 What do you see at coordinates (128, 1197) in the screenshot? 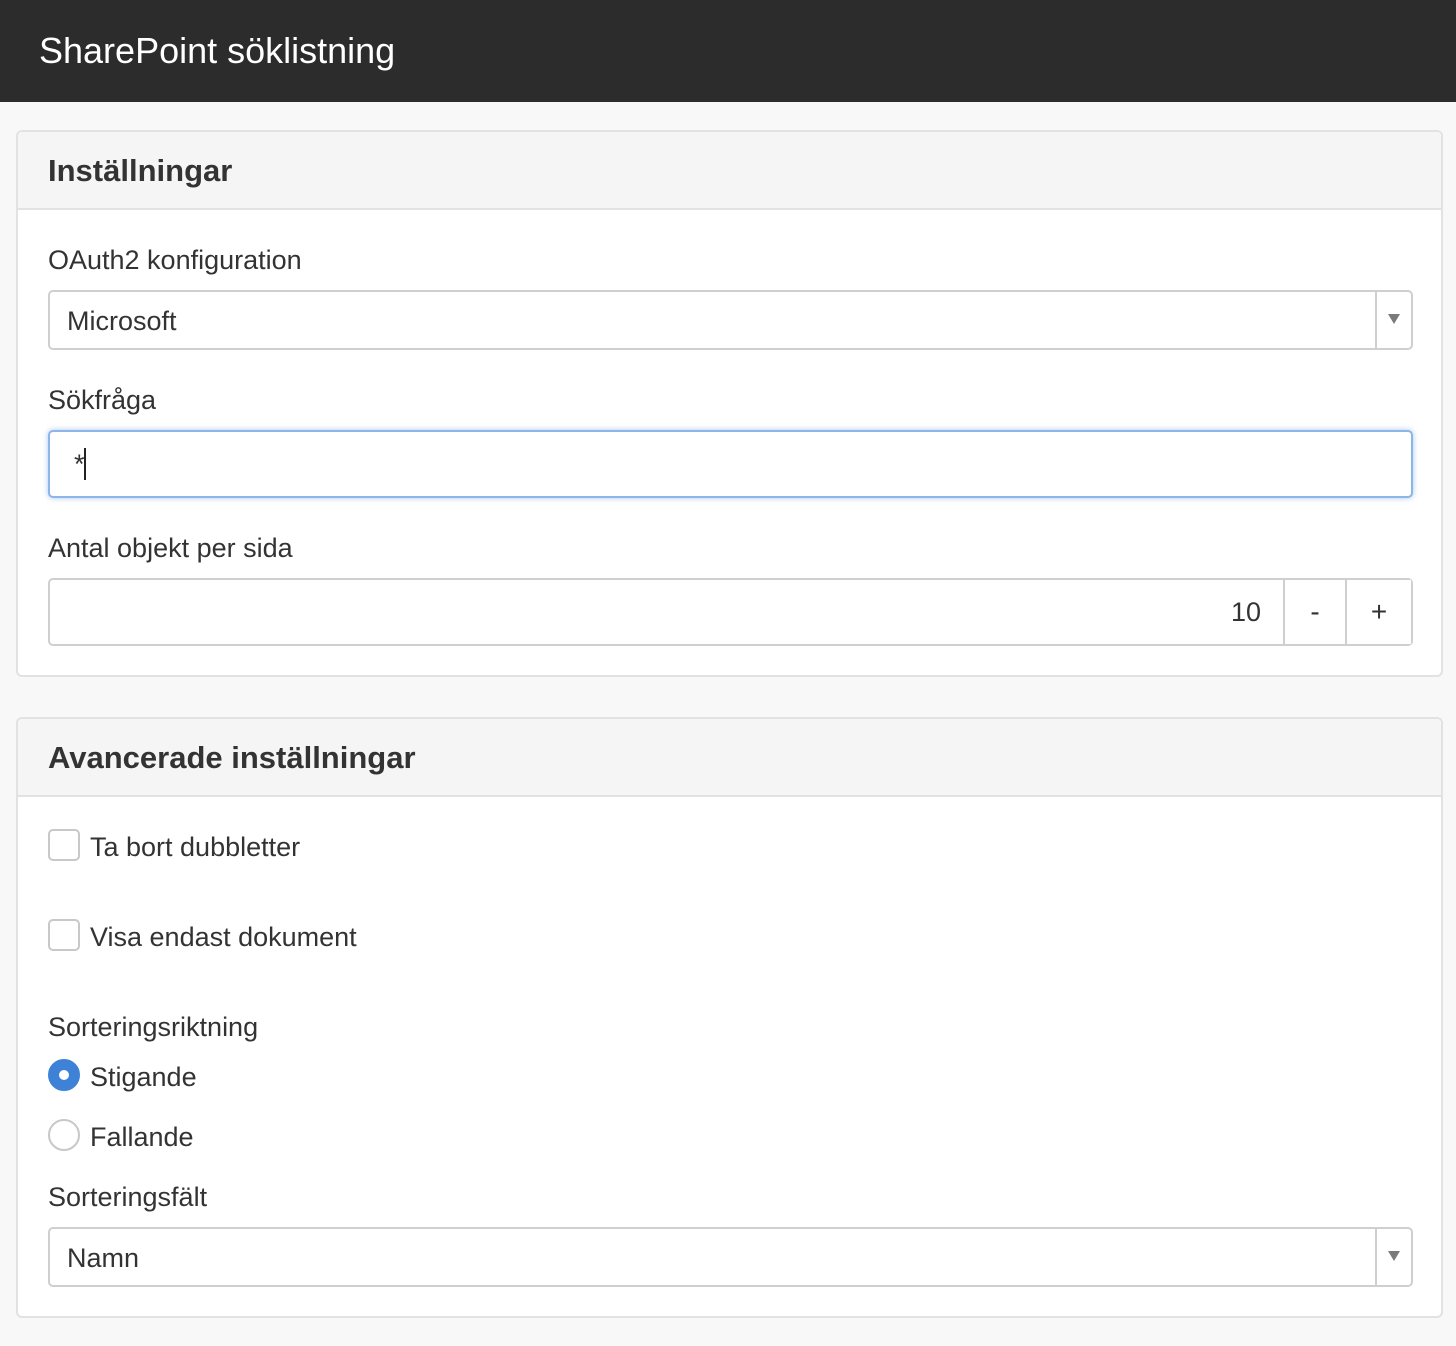
I see `sort-field-label: Sorteringsfält` at bounding box center [128, 1197].